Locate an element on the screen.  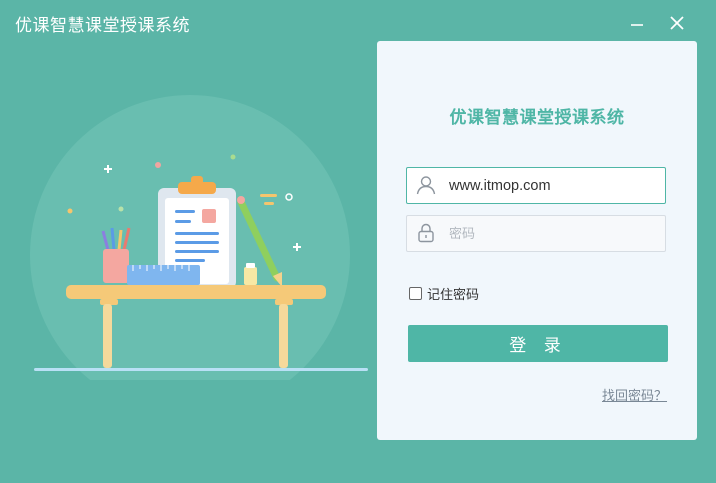
remember-password: 记住密码 is located at coordinates (444, 293).